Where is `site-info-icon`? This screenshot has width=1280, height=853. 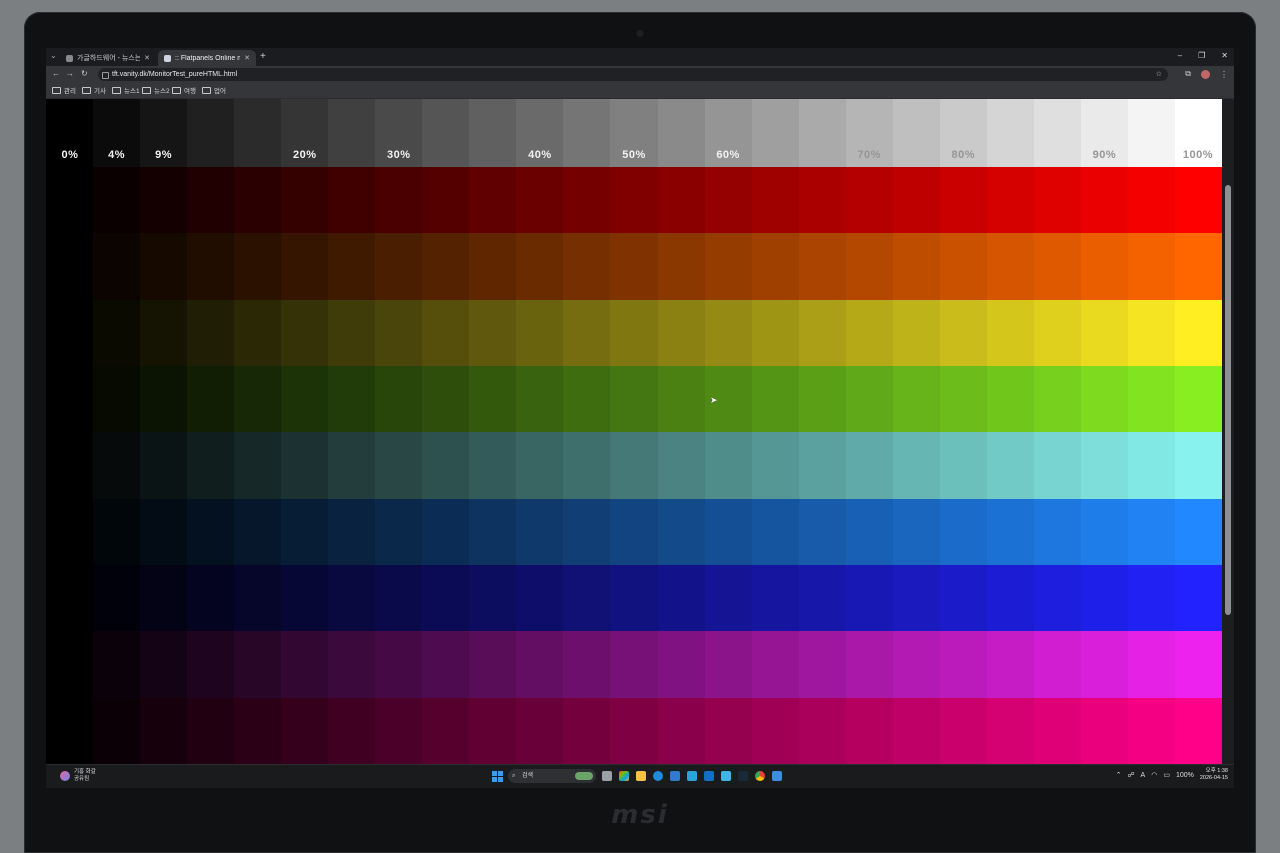
site-info-icon is located at coordinates (105, 75).